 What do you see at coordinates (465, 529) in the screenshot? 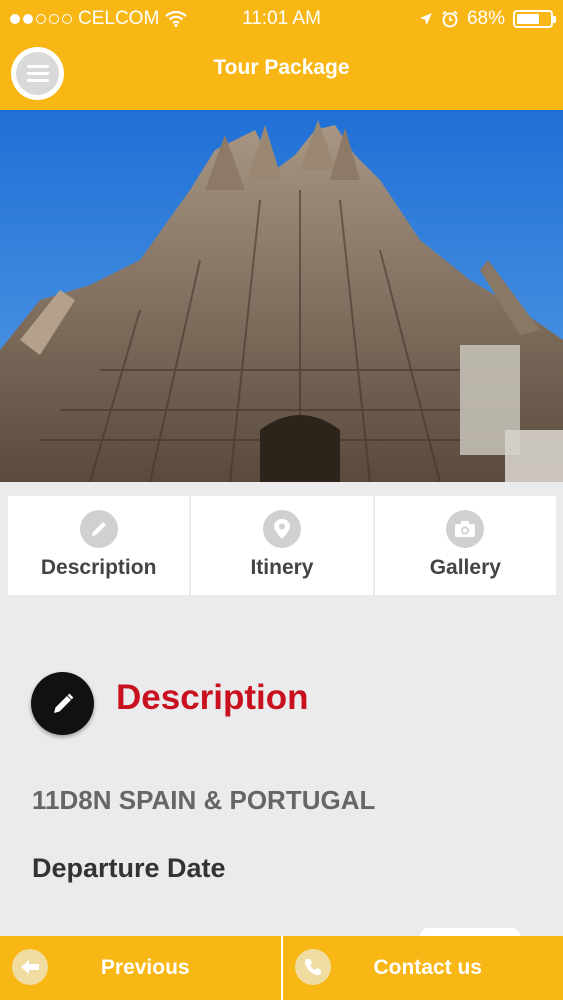
I see `camera-icon` at bounding box center [465, 529].